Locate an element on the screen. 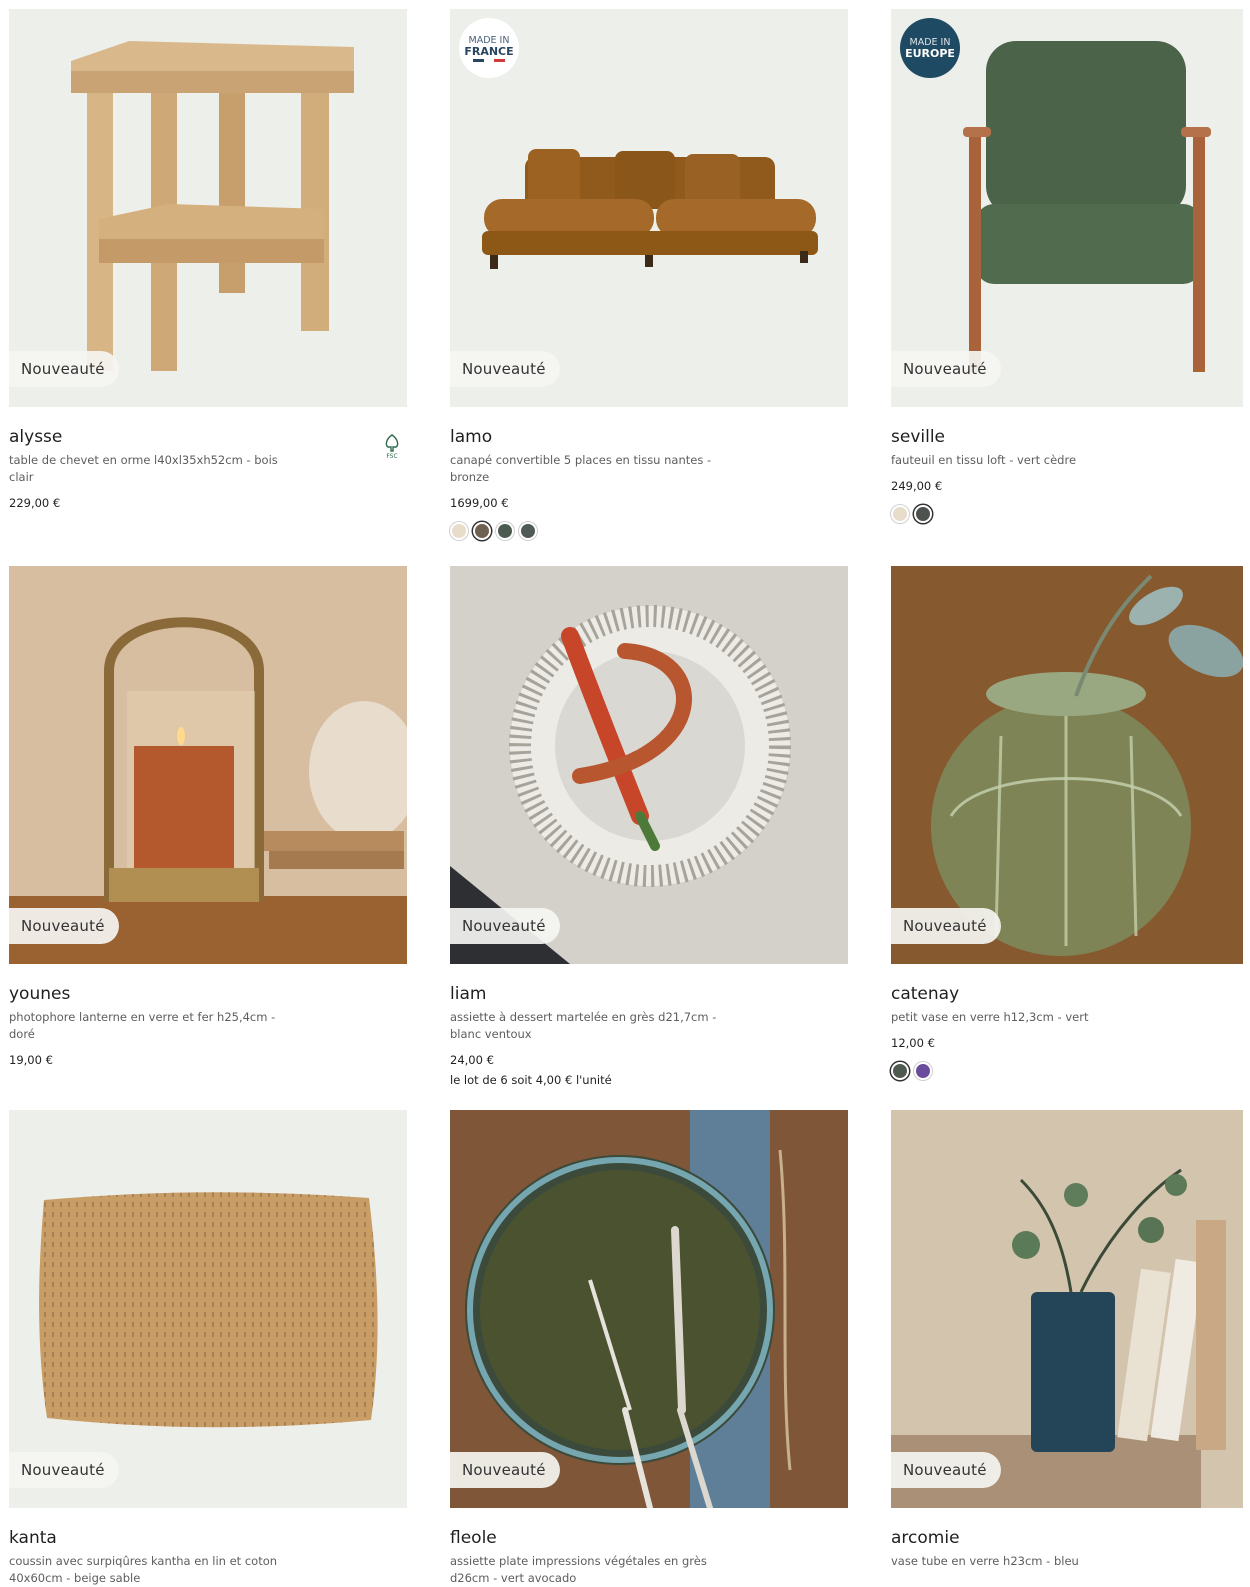 The image size is (1250, 1587). product-name: lamo is located at coordinates (649, 437).